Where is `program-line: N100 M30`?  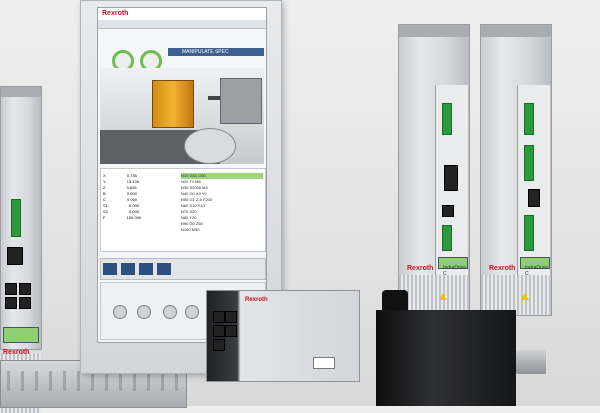 program-line: N100 M30 is located at coordinates (222, 230).